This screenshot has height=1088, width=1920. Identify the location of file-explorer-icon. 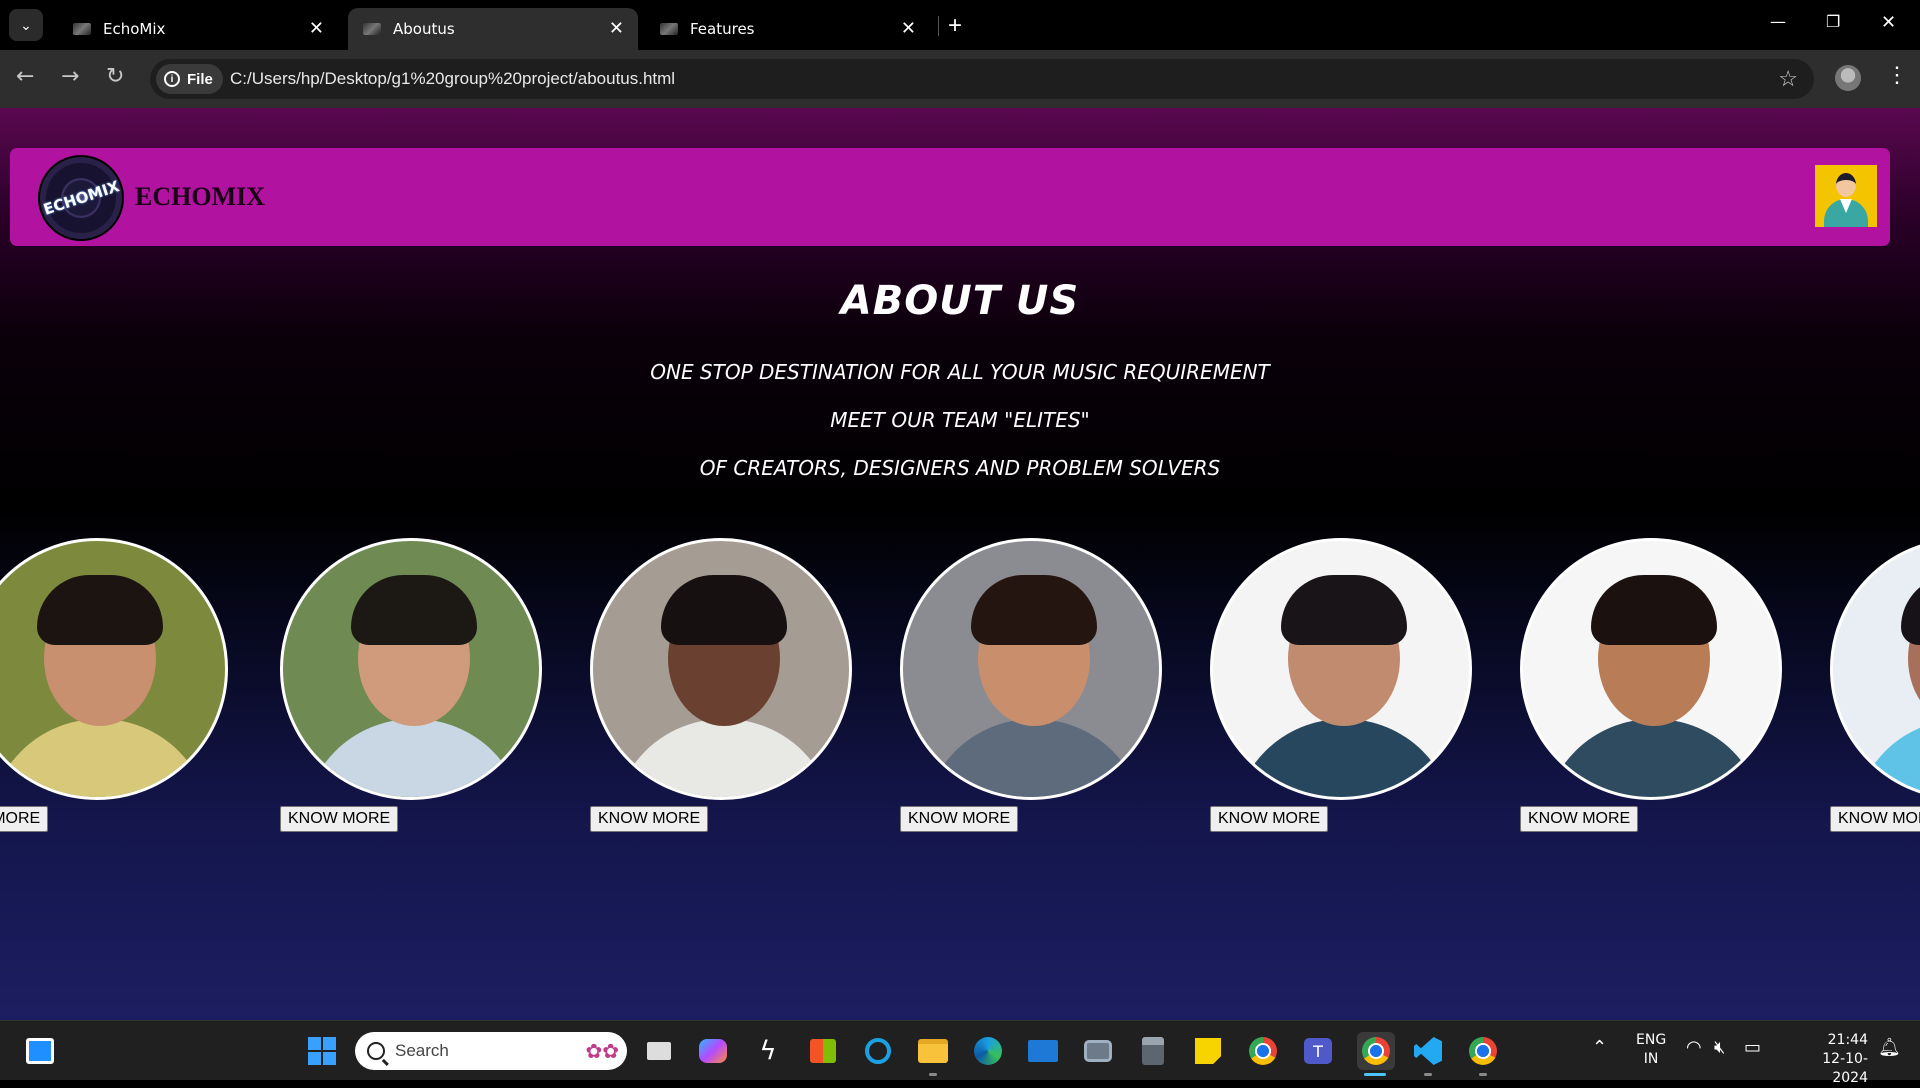
(933, 1051).